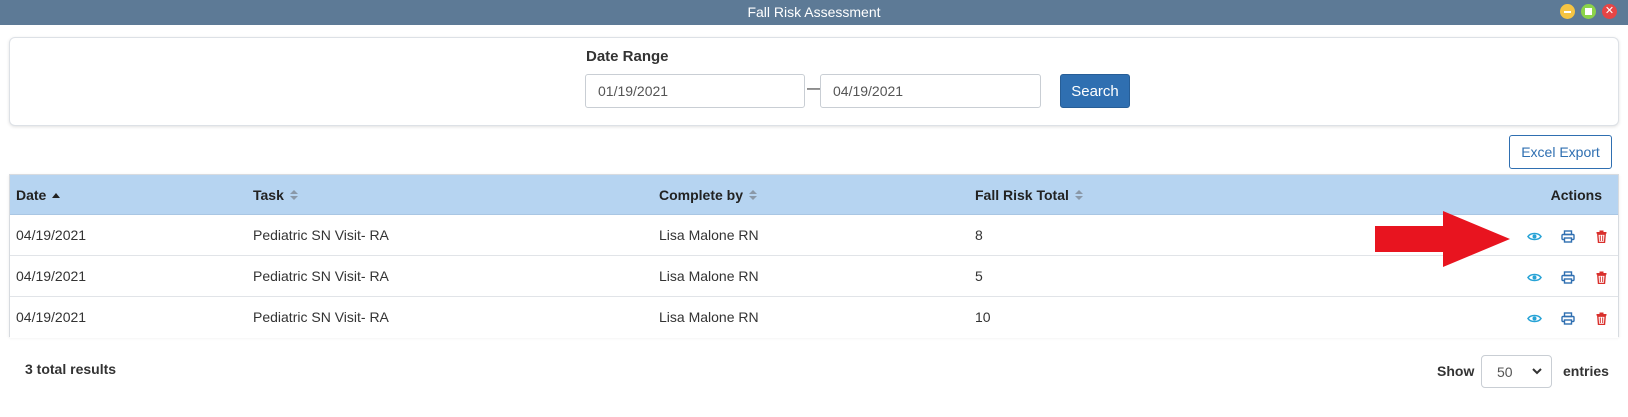 This screenshot has height=417, width=1628. I want to click on maximize-button, so click(1588, 11).